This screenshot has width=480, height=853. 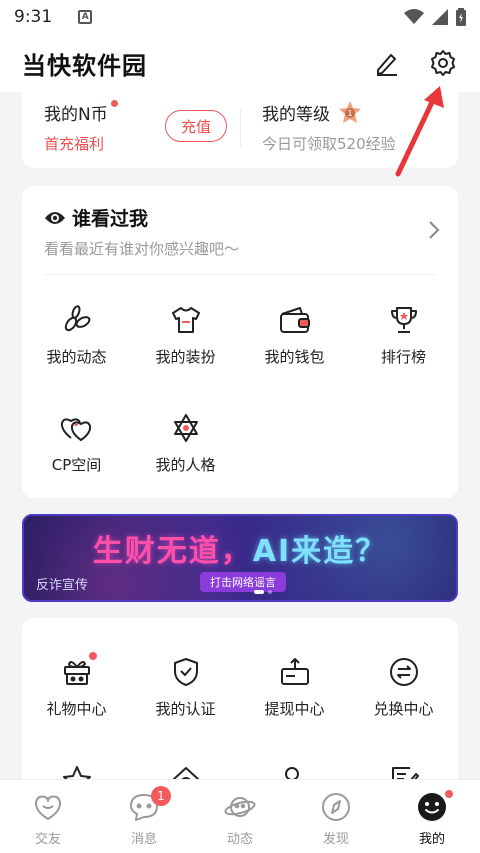 What do you see at coordinates (33, 17) in the screenshot?
I see `status-time: 9:31` at bounding box center [33, 17].